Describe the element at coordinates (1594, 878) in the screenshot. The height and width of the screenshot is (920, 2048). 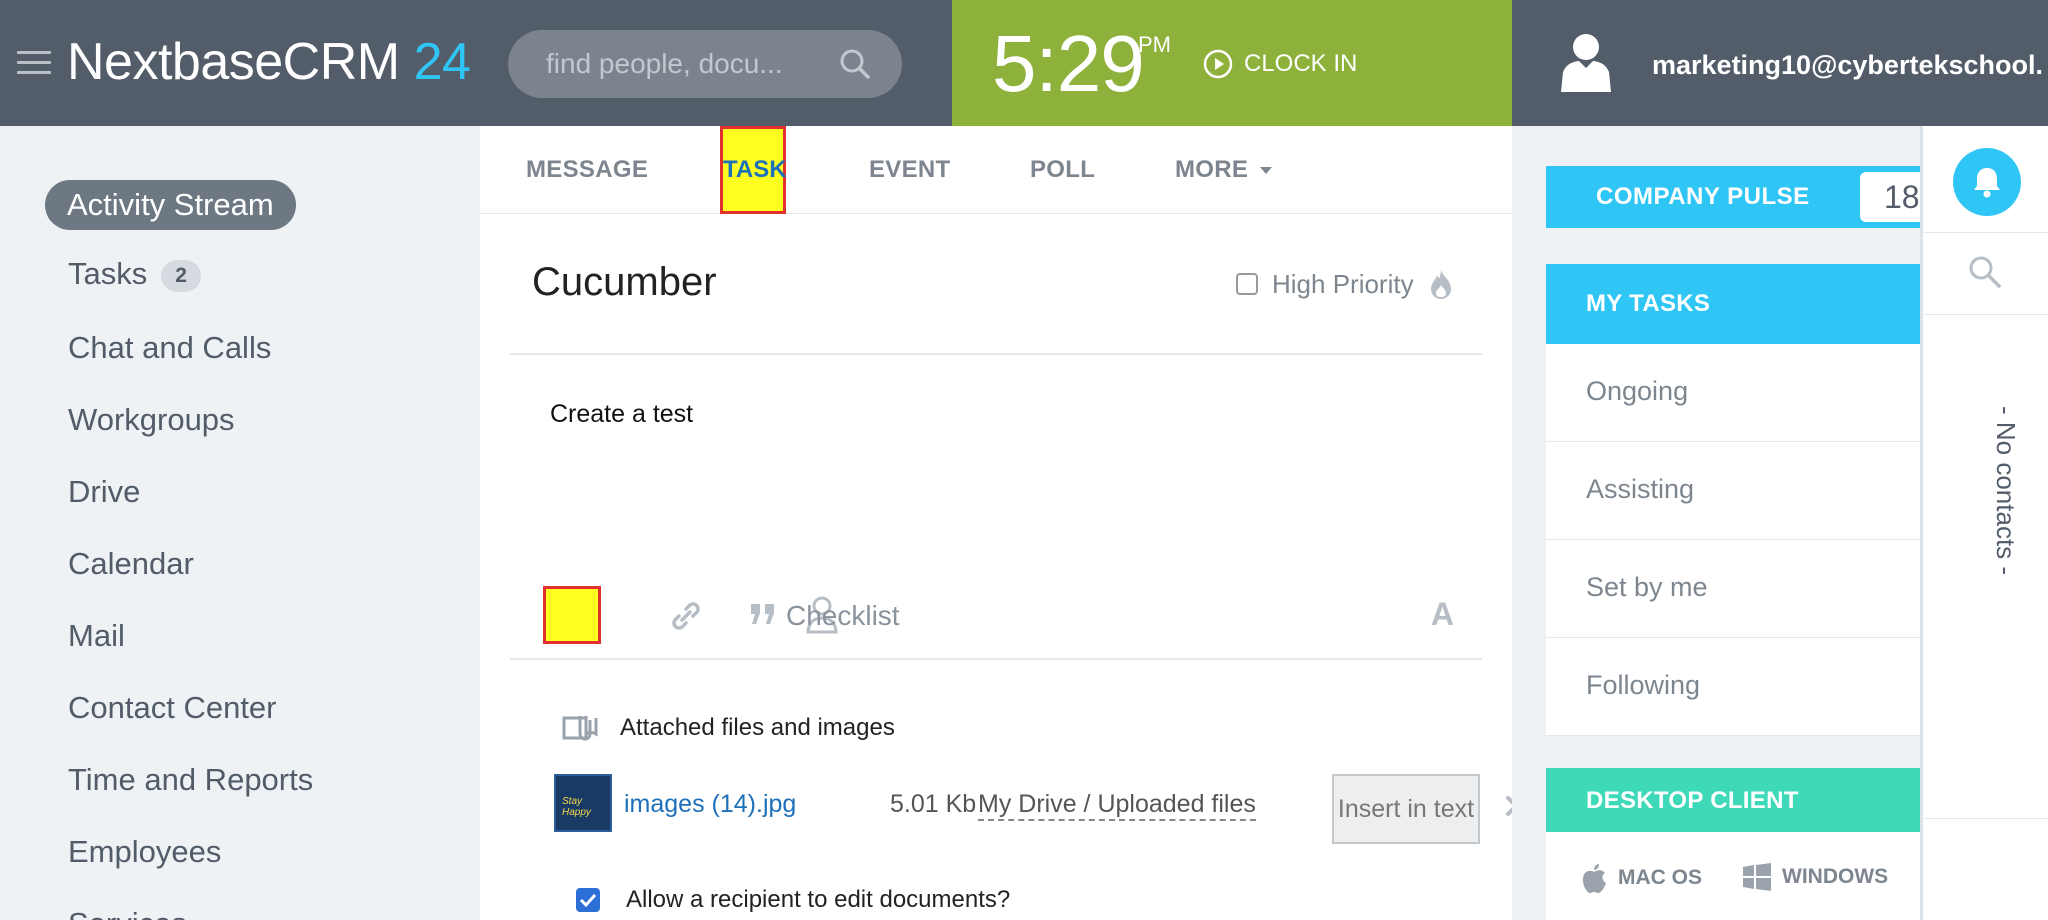
I see `apple-icon` at that location.